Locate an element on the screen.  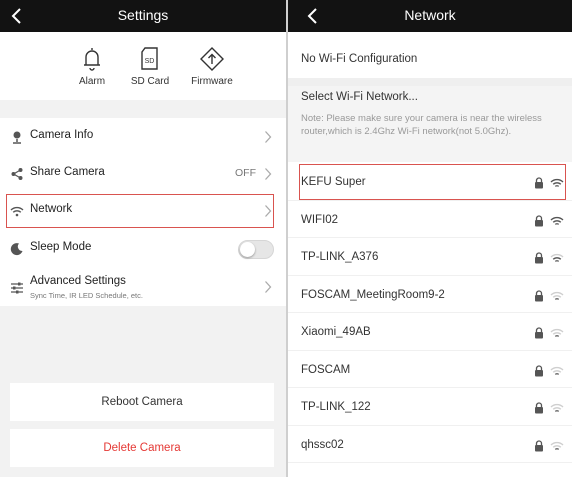
sleep-moon-icon is located at coordinates (16, 249).